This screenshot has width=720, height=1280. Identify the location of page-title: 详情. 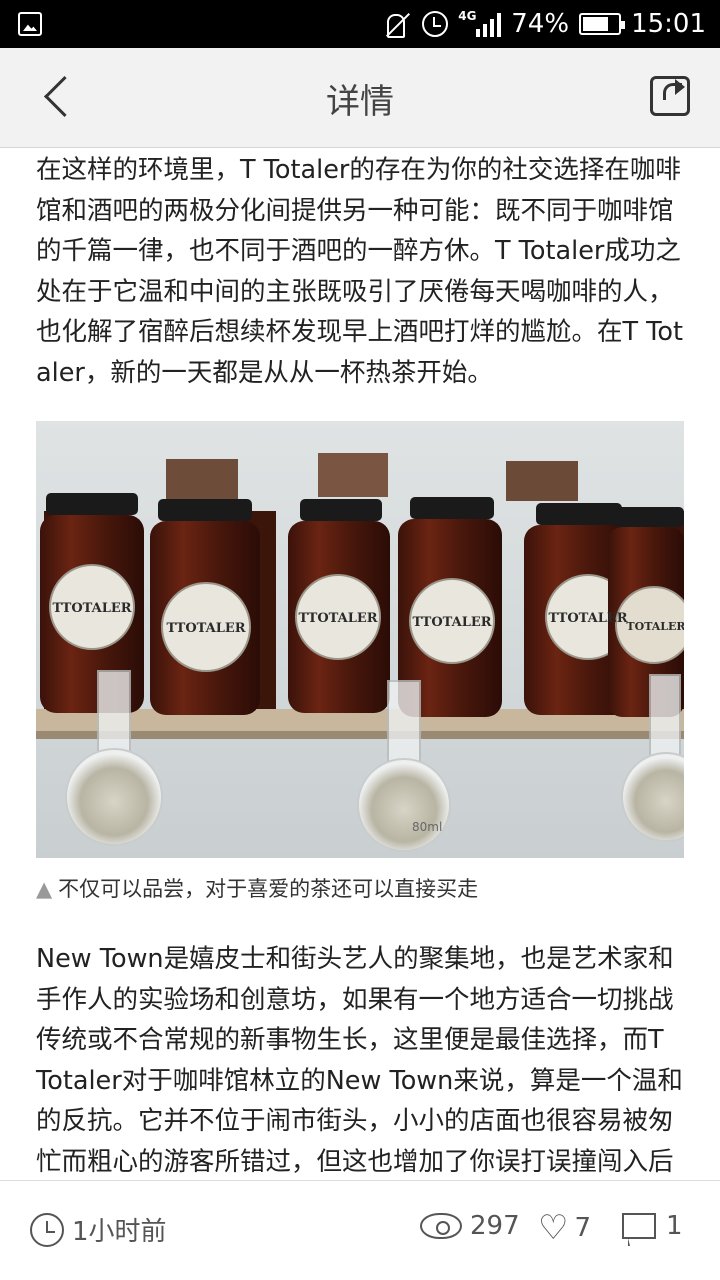
(360, 102).